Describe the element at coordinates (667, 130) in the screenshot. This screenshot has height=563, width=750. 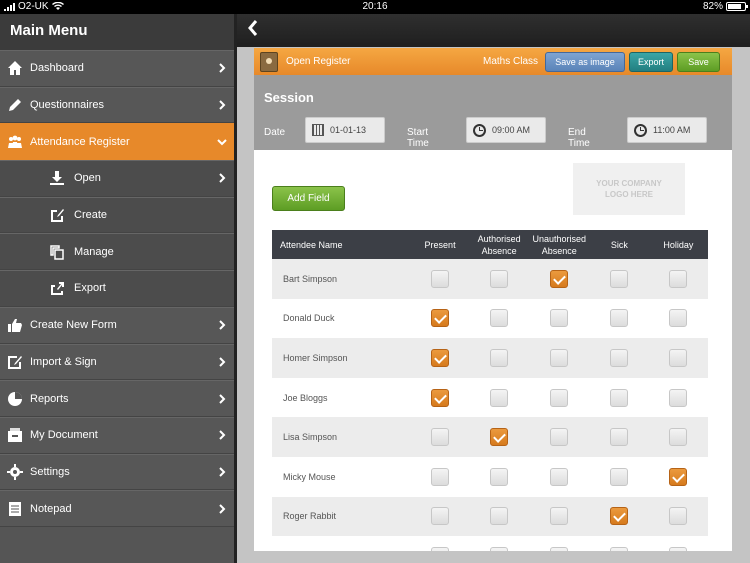
I see `end-time-field: 11:00 AM` at that location.